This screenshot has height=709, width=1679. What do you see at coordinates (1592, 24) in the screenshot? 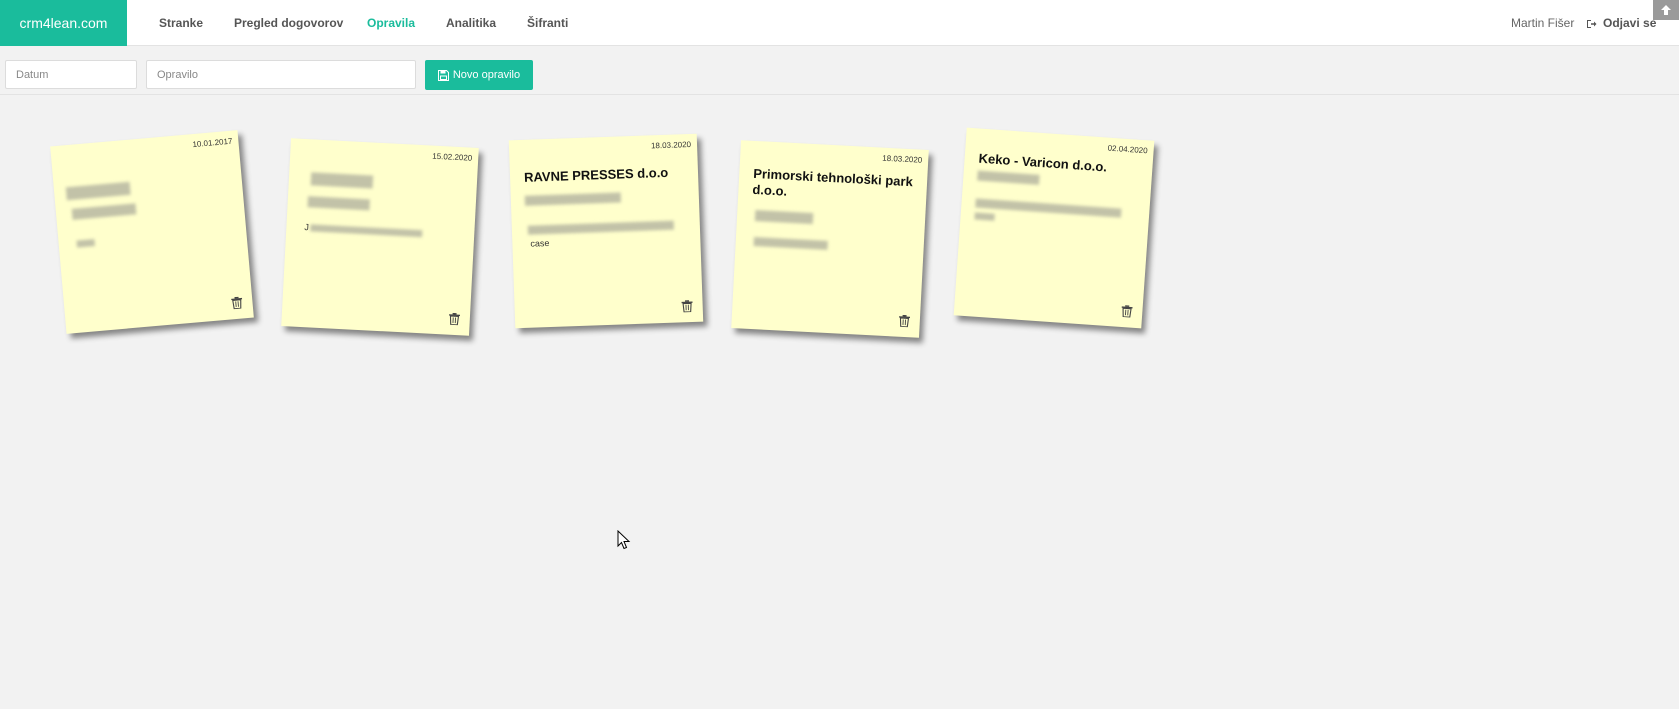
I see `sign-out-icon` at bounding box center [1592, 24].